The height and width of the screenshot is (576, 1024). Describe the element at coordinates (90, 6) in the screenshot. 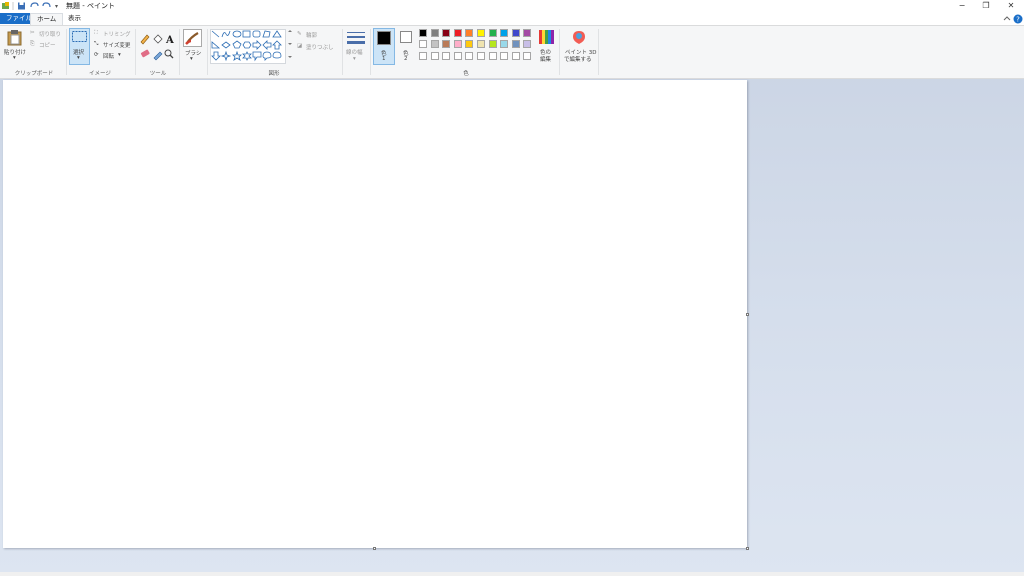

I see `window-title: 無題 - ペイント` at that location.